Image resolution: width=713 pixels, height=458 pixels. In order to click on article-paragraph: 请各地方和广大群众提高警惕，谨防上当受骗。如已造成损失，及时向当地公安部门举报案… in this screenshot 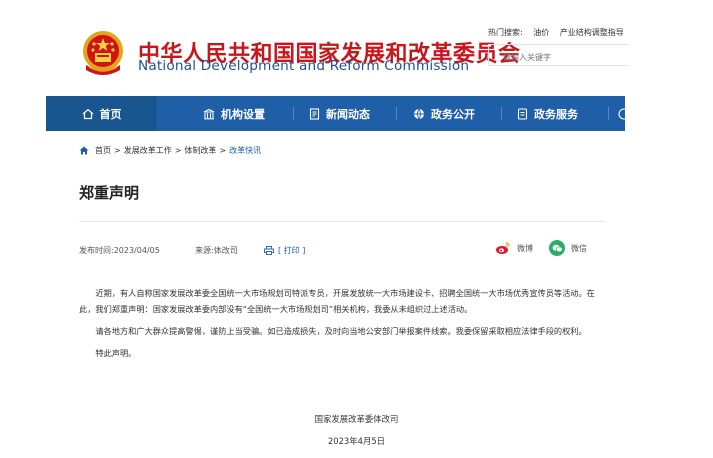, I will do `click(341, 331)`.